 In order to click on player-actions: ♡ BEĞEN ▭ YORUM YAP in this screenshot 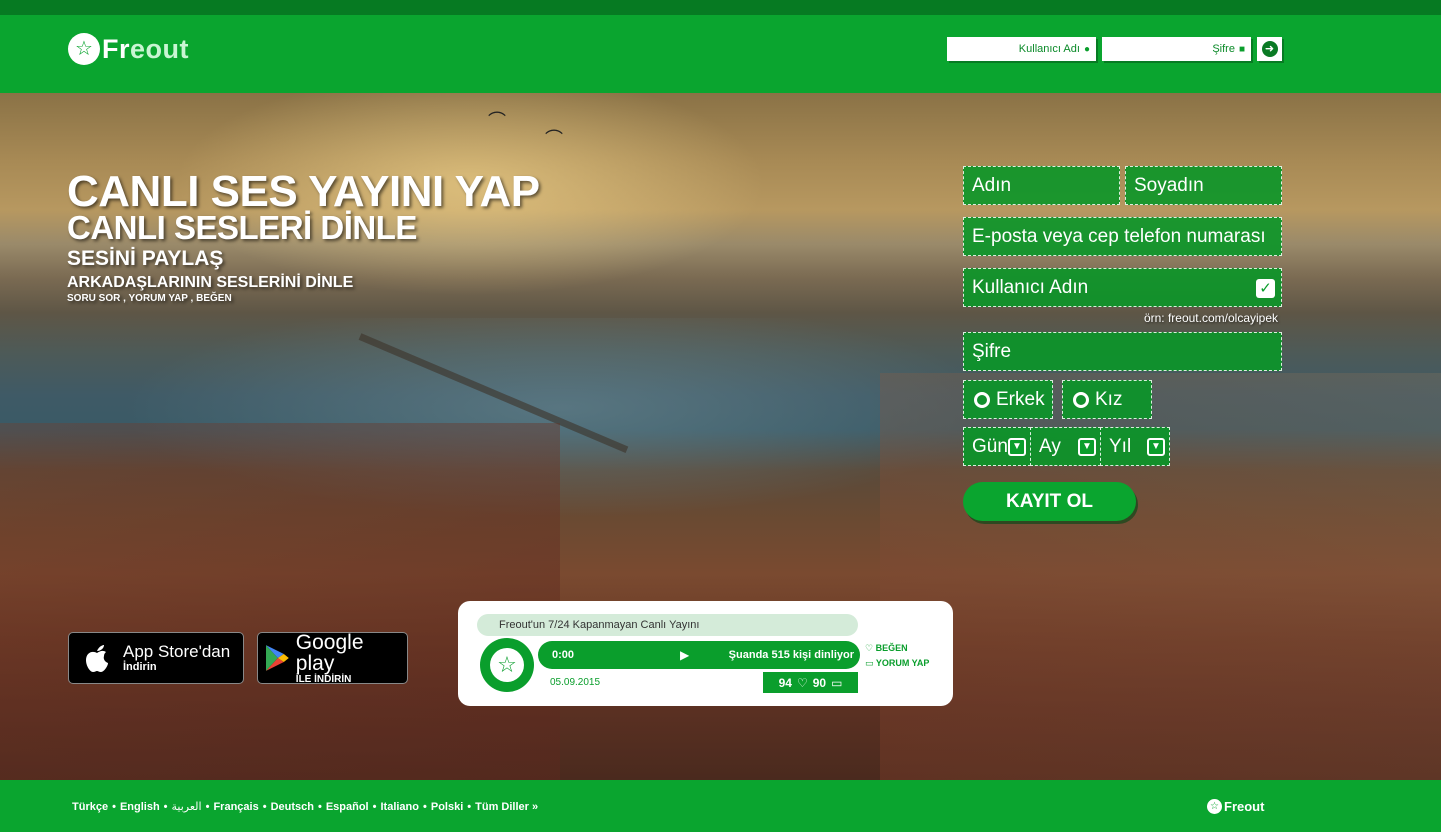, I will do `click(897, 656)`.